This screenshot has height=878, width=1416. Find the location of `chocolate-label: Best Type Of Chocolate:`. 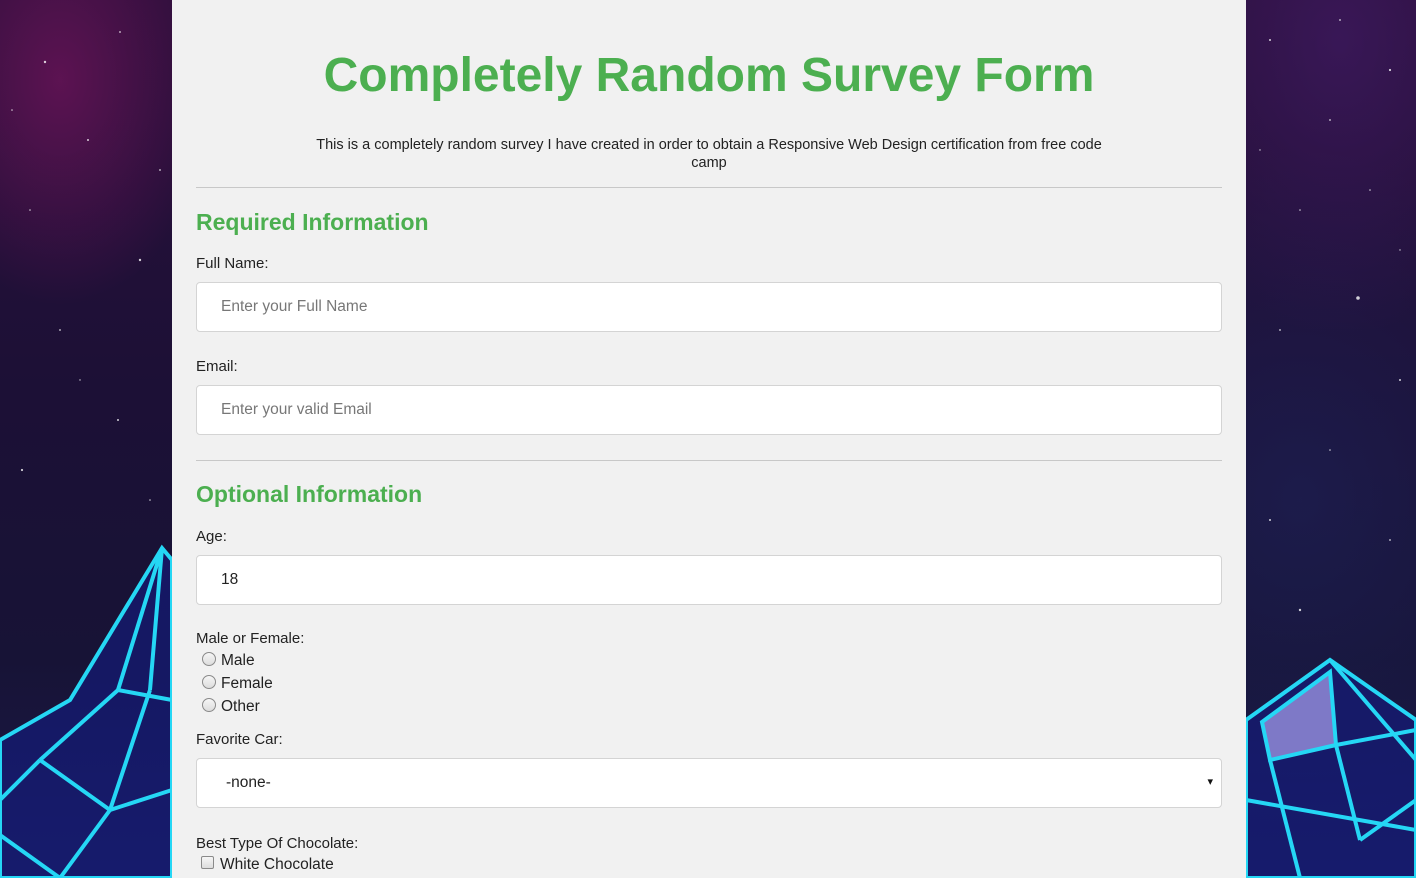

chocolate-label: Best Type Of Chocolate: is located at coordinates (277, 843).